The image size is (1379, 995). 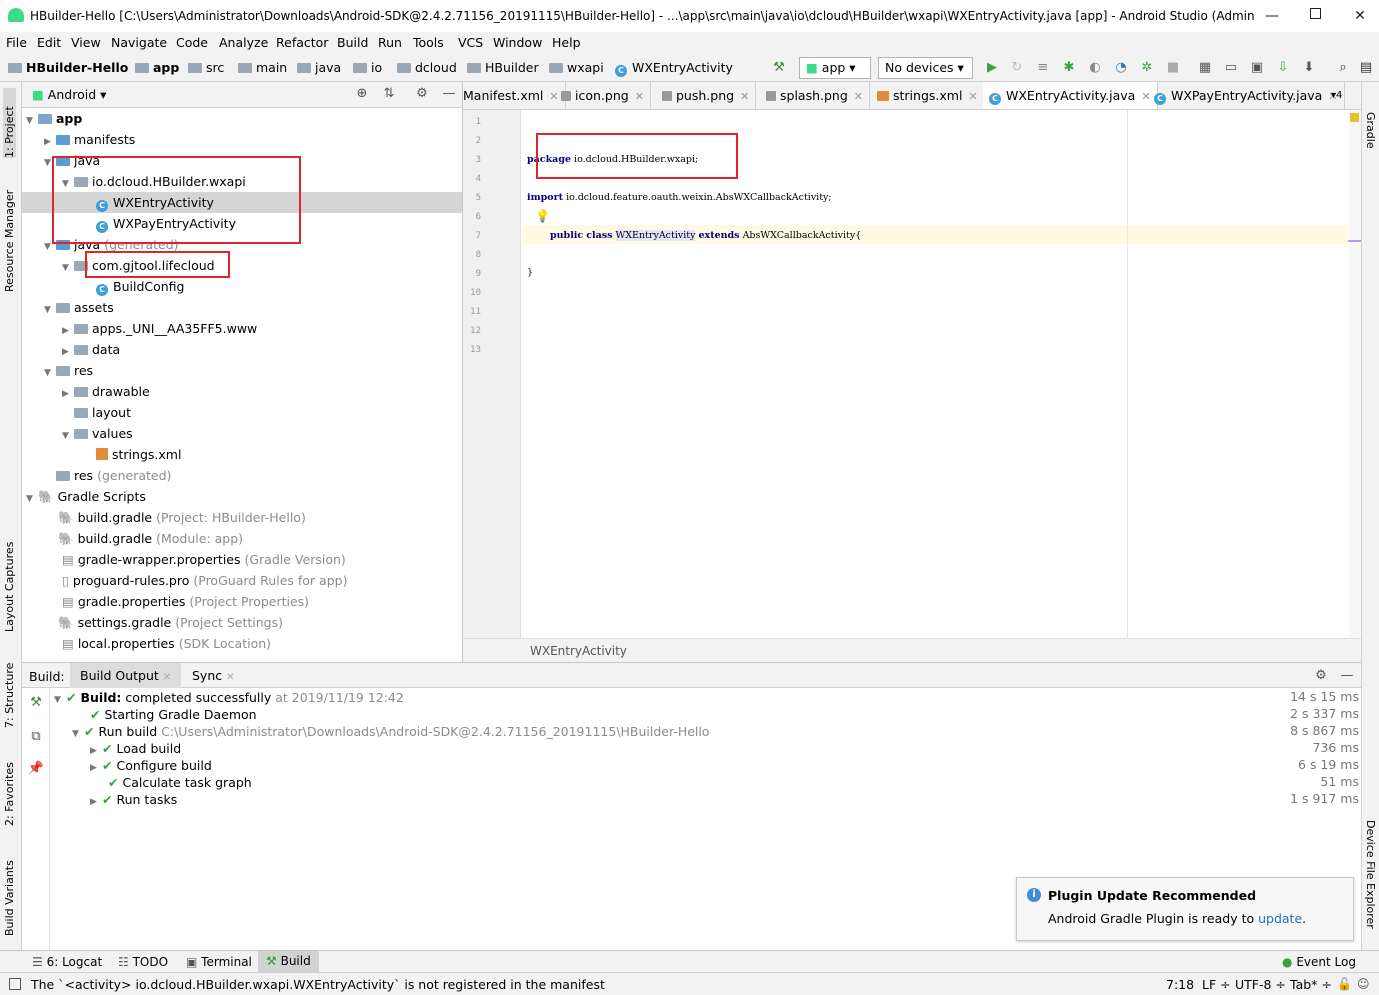 I want to click on tree-item-layout: layout, so click(x=102, y=412).